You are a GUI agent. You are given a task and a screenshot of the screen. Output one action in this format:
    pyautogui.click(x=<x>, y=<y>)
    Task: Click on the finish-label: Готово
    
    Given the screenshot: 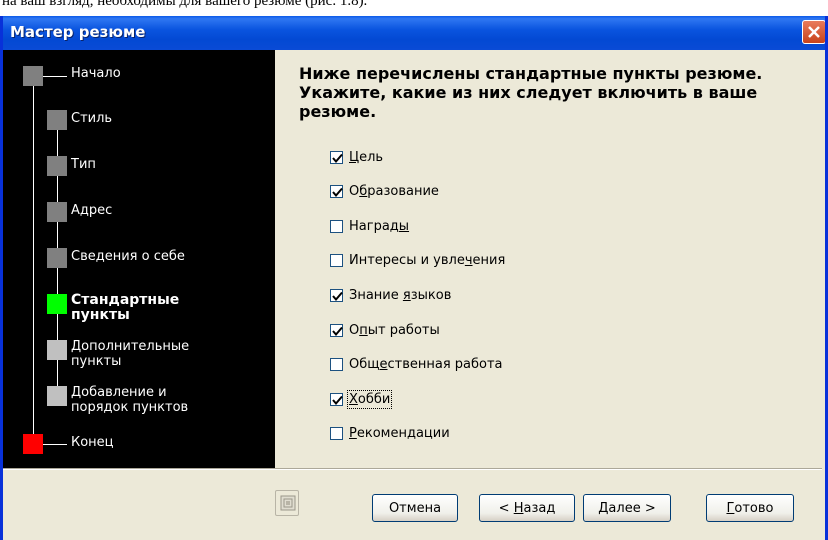 What is the action you would take?
    pyautogui.click(x=750, y=508)
    